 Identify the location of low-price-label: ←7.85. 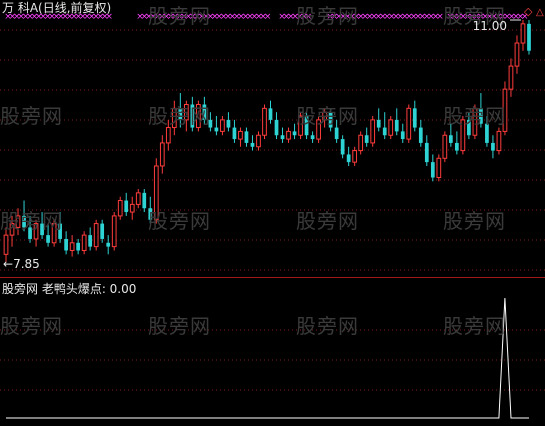
(21, 264).